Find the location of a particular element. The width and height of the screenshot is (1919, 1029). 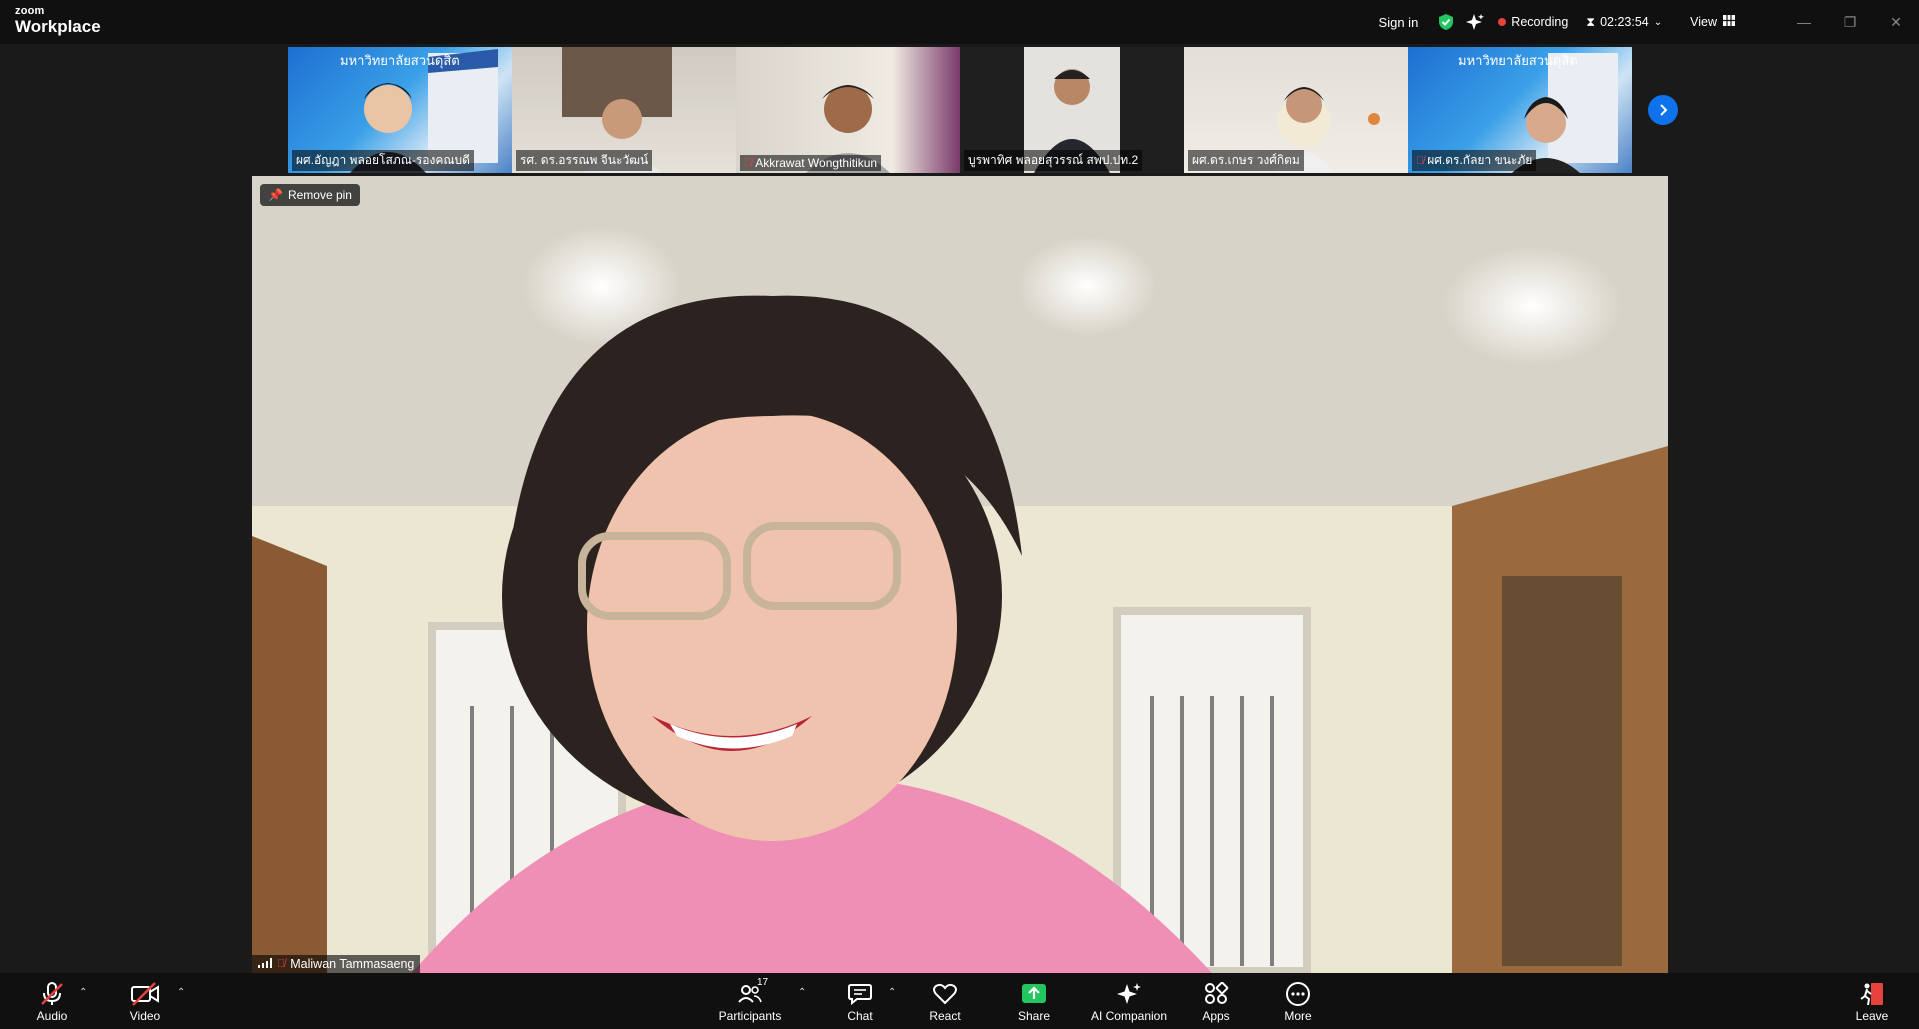

participant-name: 🎙̸ Akkrawat Wongthitikun is located at coordinates (811, 163).